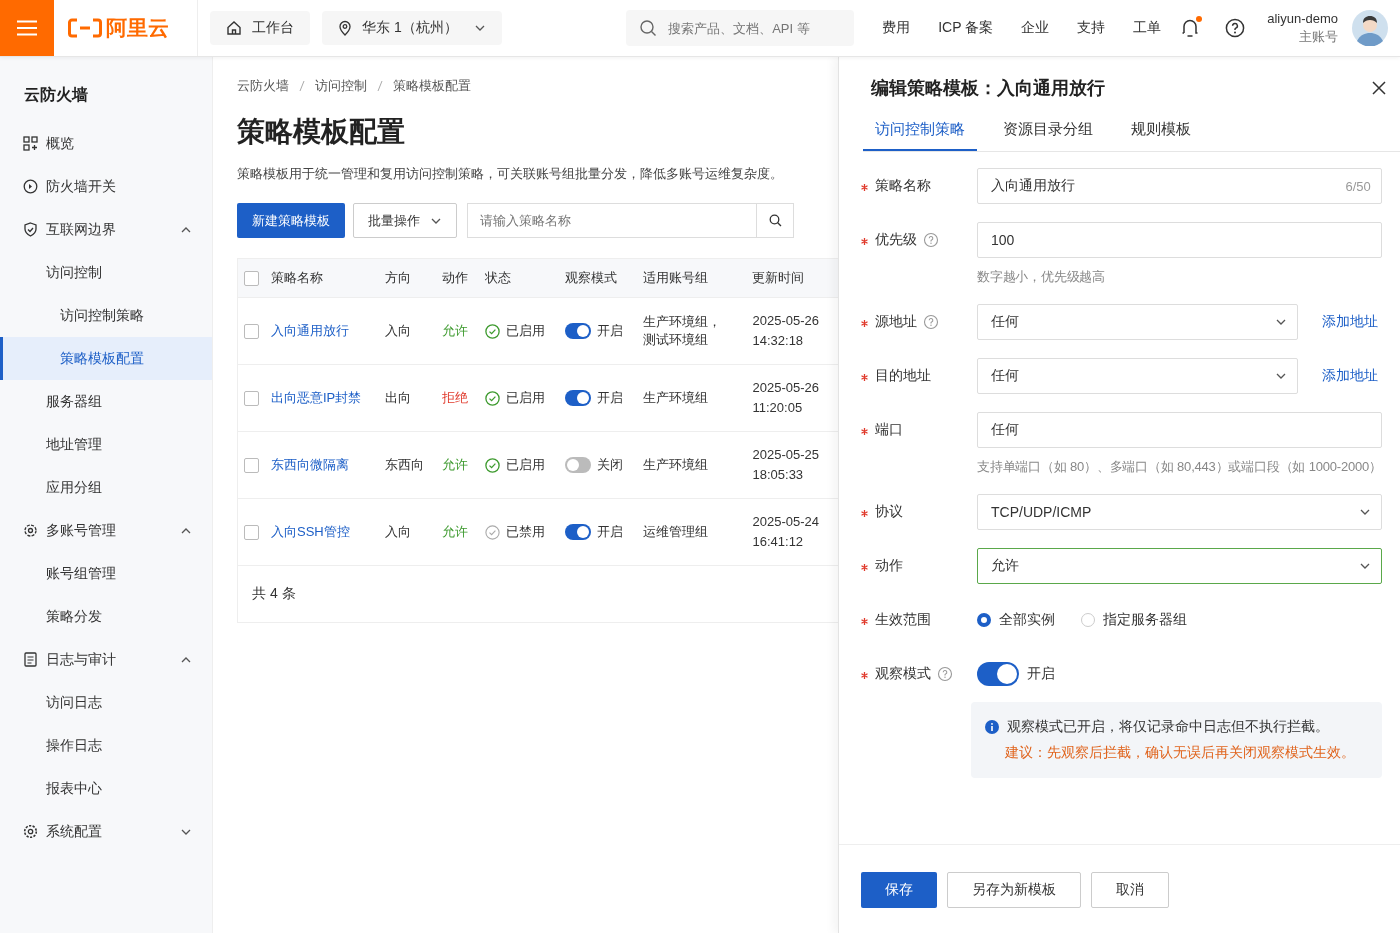 The width and height of the screenshot is (1400, 933). What do you see at coordinates (1091, 28) in the screenshot?
I see `nav-link: 支持` at bounding box center [1091, 28].